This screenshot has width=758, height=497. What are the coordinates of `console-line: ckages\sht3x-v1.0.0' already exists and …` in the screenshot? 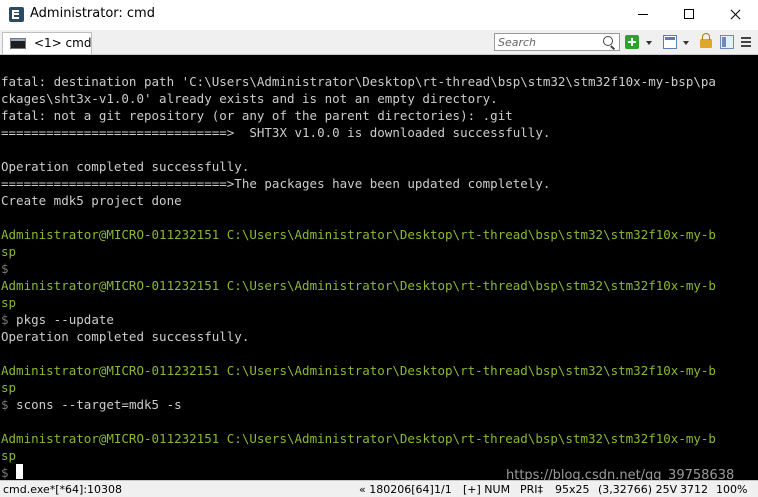 It's located at (358, 98).